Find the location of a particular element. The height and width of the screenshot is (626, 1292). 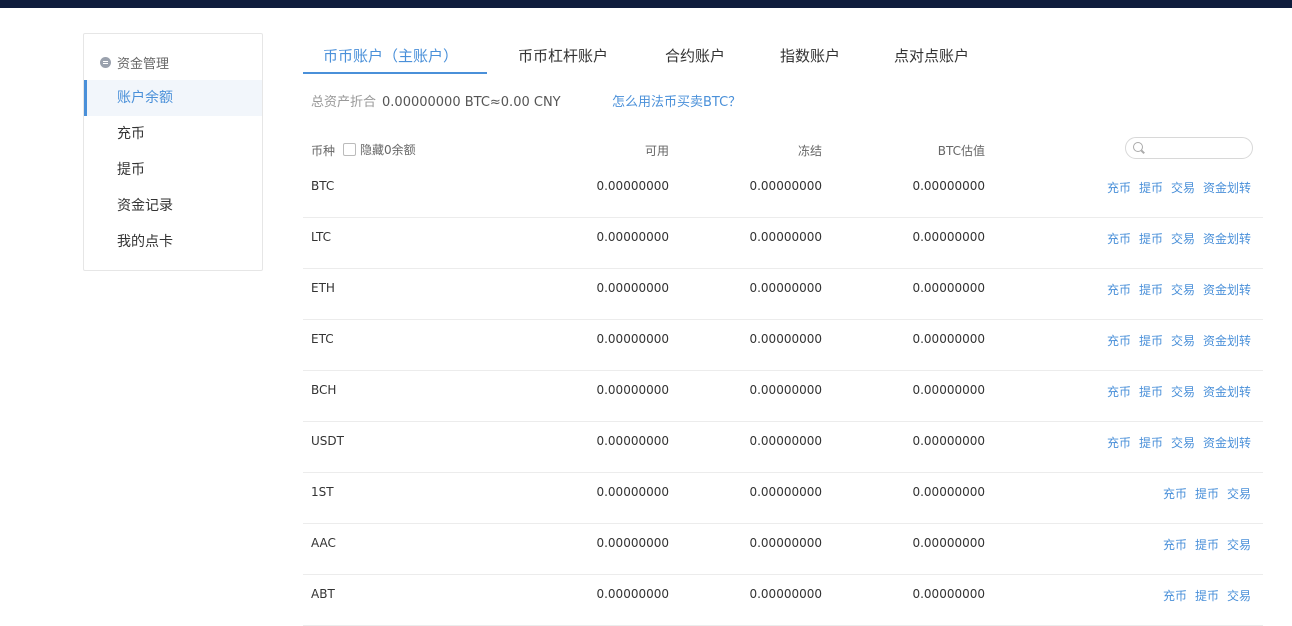

header-coin: 币种 is located at coordinates (323, 150).